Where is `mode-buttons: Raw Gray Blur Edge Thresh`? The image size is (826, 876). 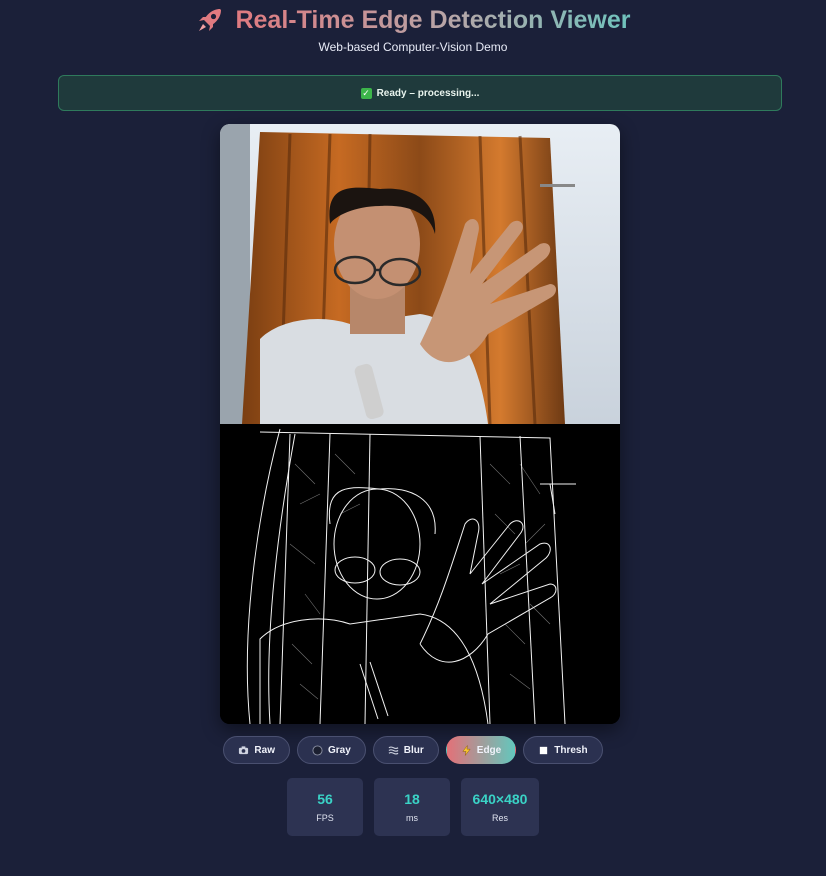 mode-buttons: Raw Gray Blur Edge Thresh is located at coordinates (413, 750).